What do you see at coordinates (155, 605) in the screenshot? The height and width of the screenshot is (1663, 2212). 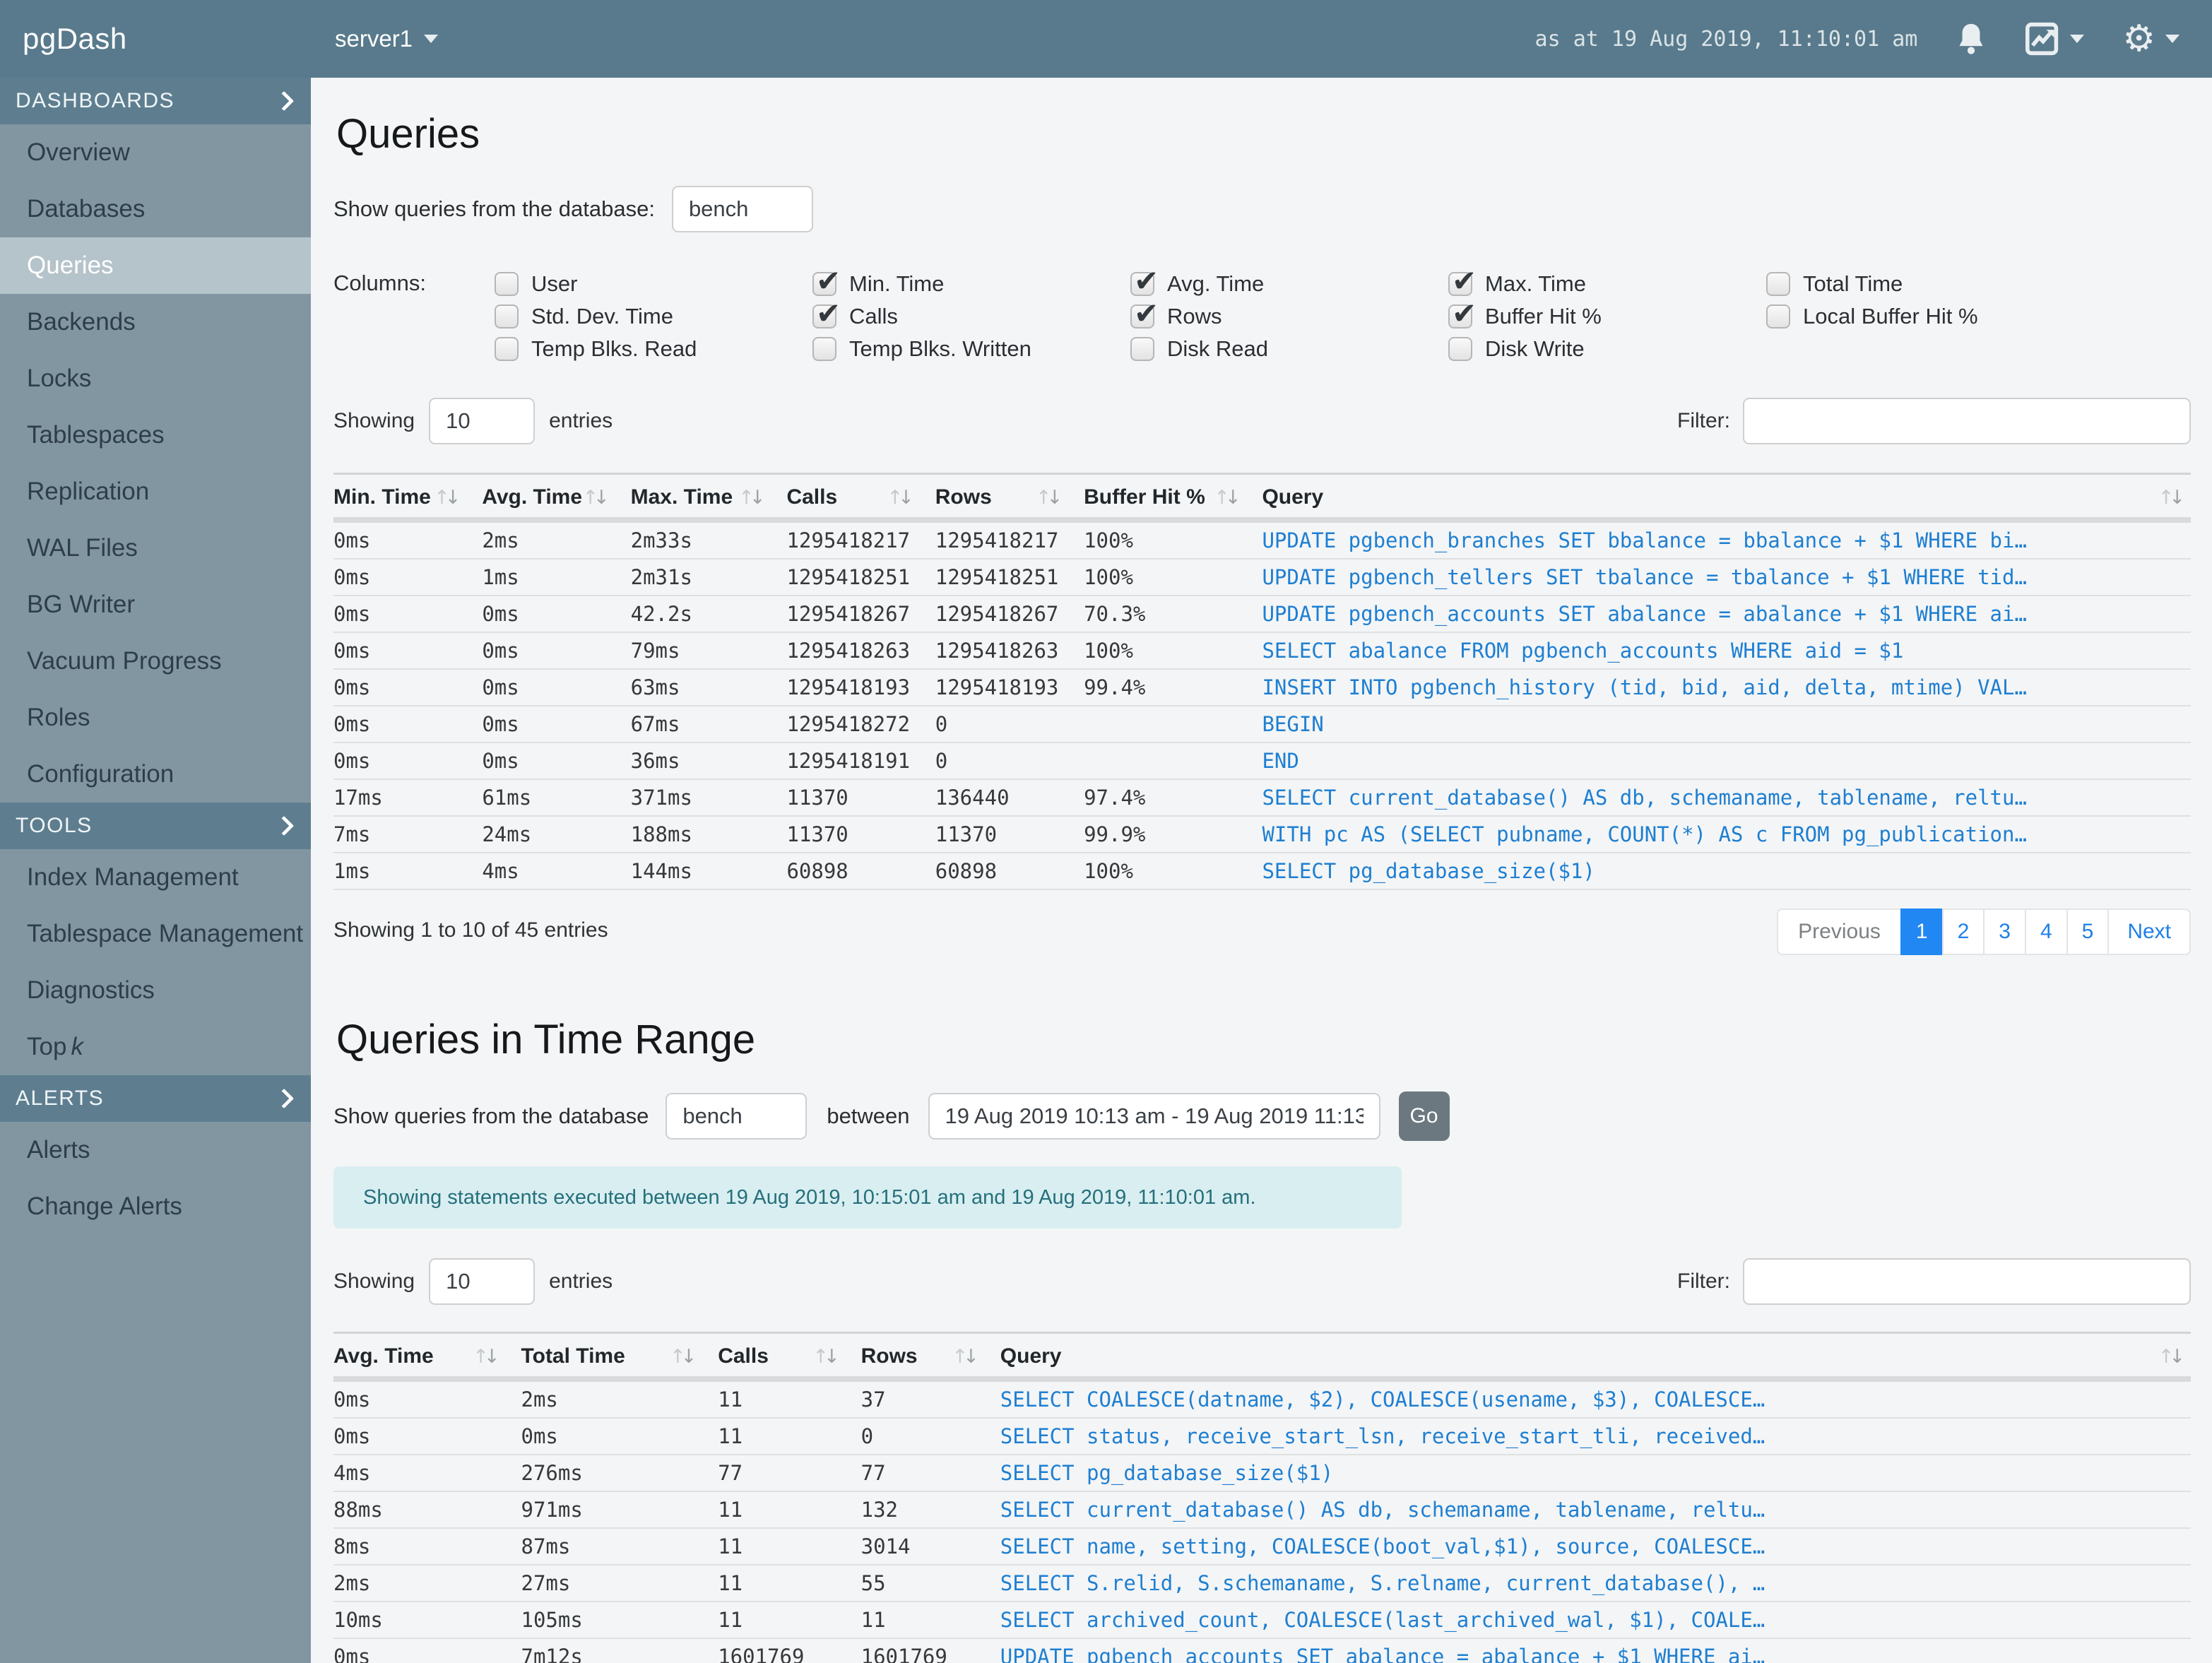 I see `sidebar-item-bg-writer: BG Writer` at bounding box center [155, 605].